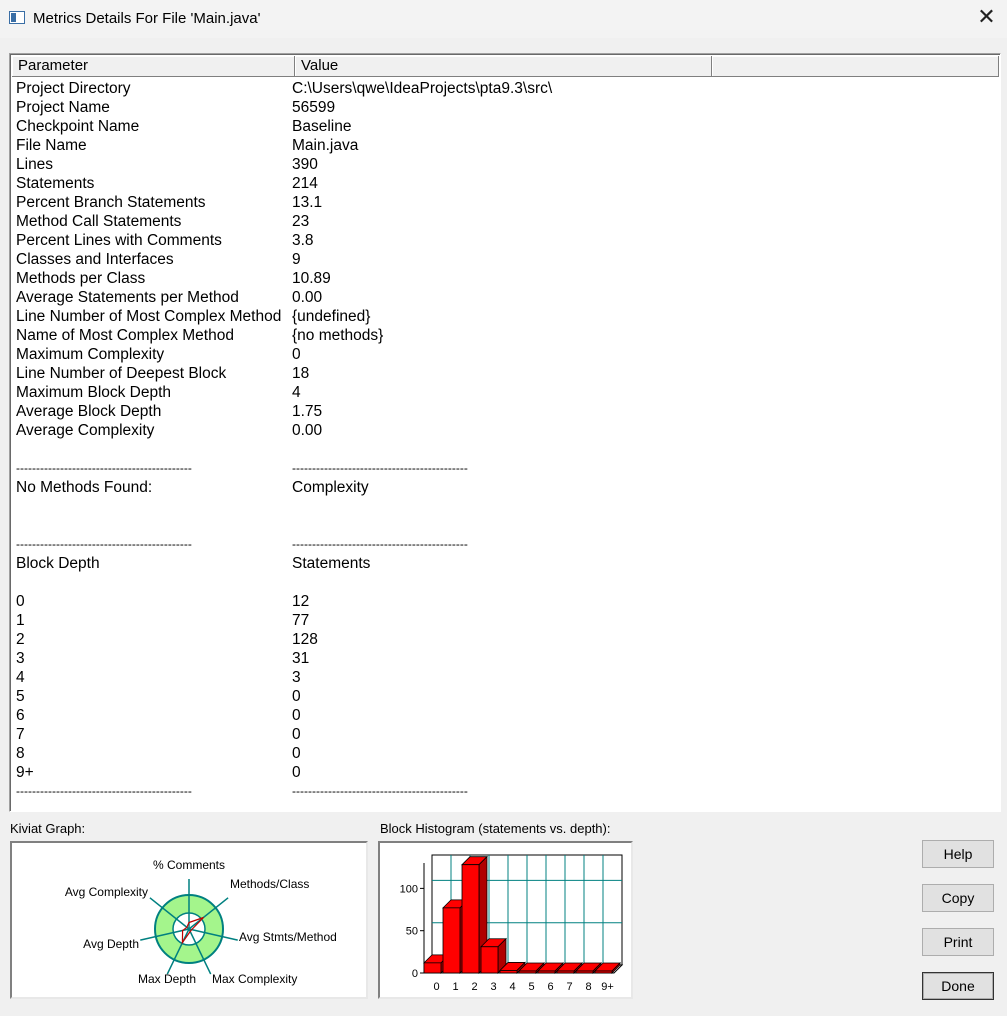 This screenshot has height=1016, width=1007. I want to click on block-histogram-label: Block Histogram (statements vs. depth):, so click(495, 828).